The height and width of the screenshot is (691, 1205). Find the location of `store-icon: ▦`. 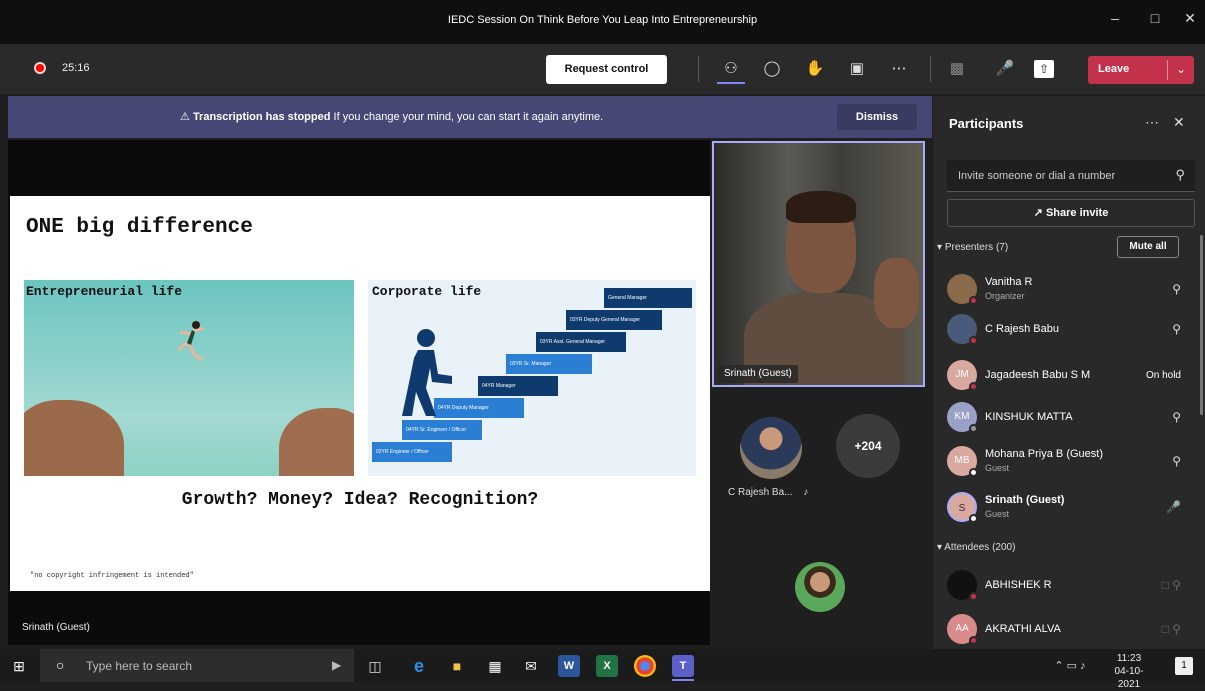

store-icon: ▦ is located at coordinates (495, 666).